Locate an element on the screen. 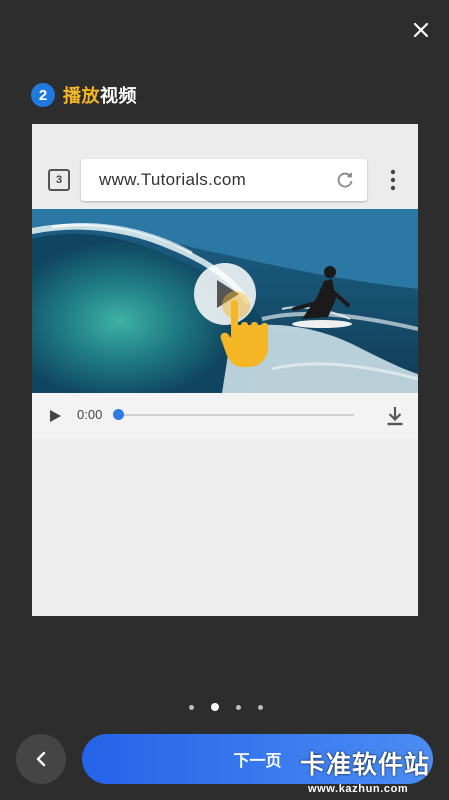 Image resolution: width=449 pixels, height=800 pixels. page-dot-active is located at coordinates (215, 707).